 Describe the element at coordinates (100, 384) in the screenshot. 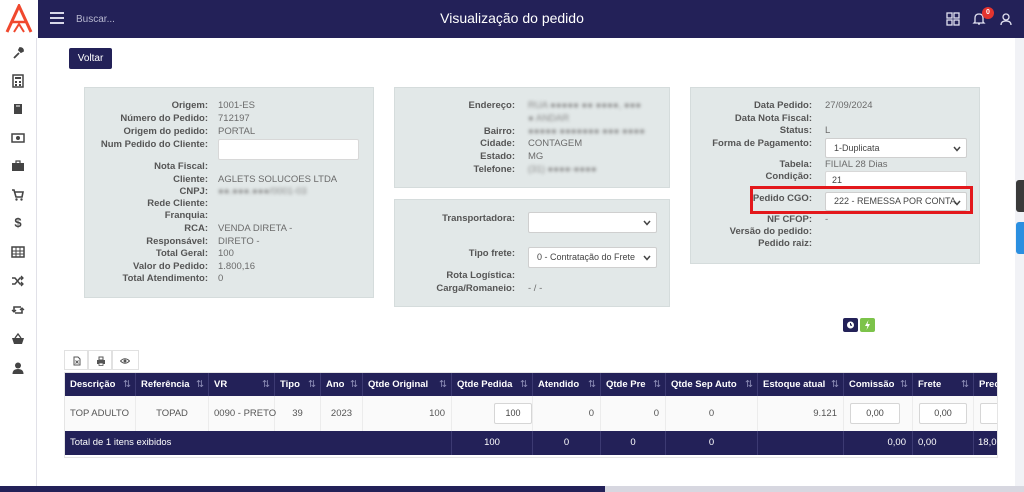

I see `col-descricao: Descrição ⇅` at that location.